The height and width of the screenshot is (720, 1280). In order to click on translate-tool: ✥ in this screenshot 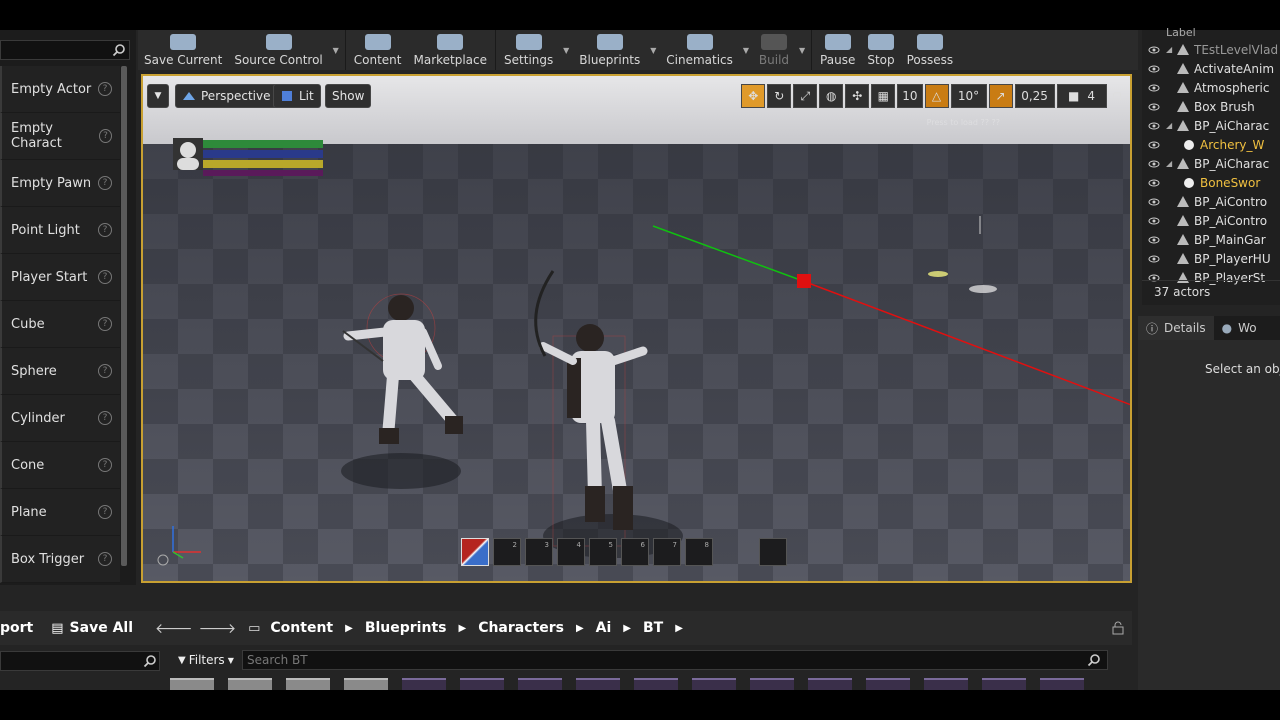, I will do `click(753, 96)`.